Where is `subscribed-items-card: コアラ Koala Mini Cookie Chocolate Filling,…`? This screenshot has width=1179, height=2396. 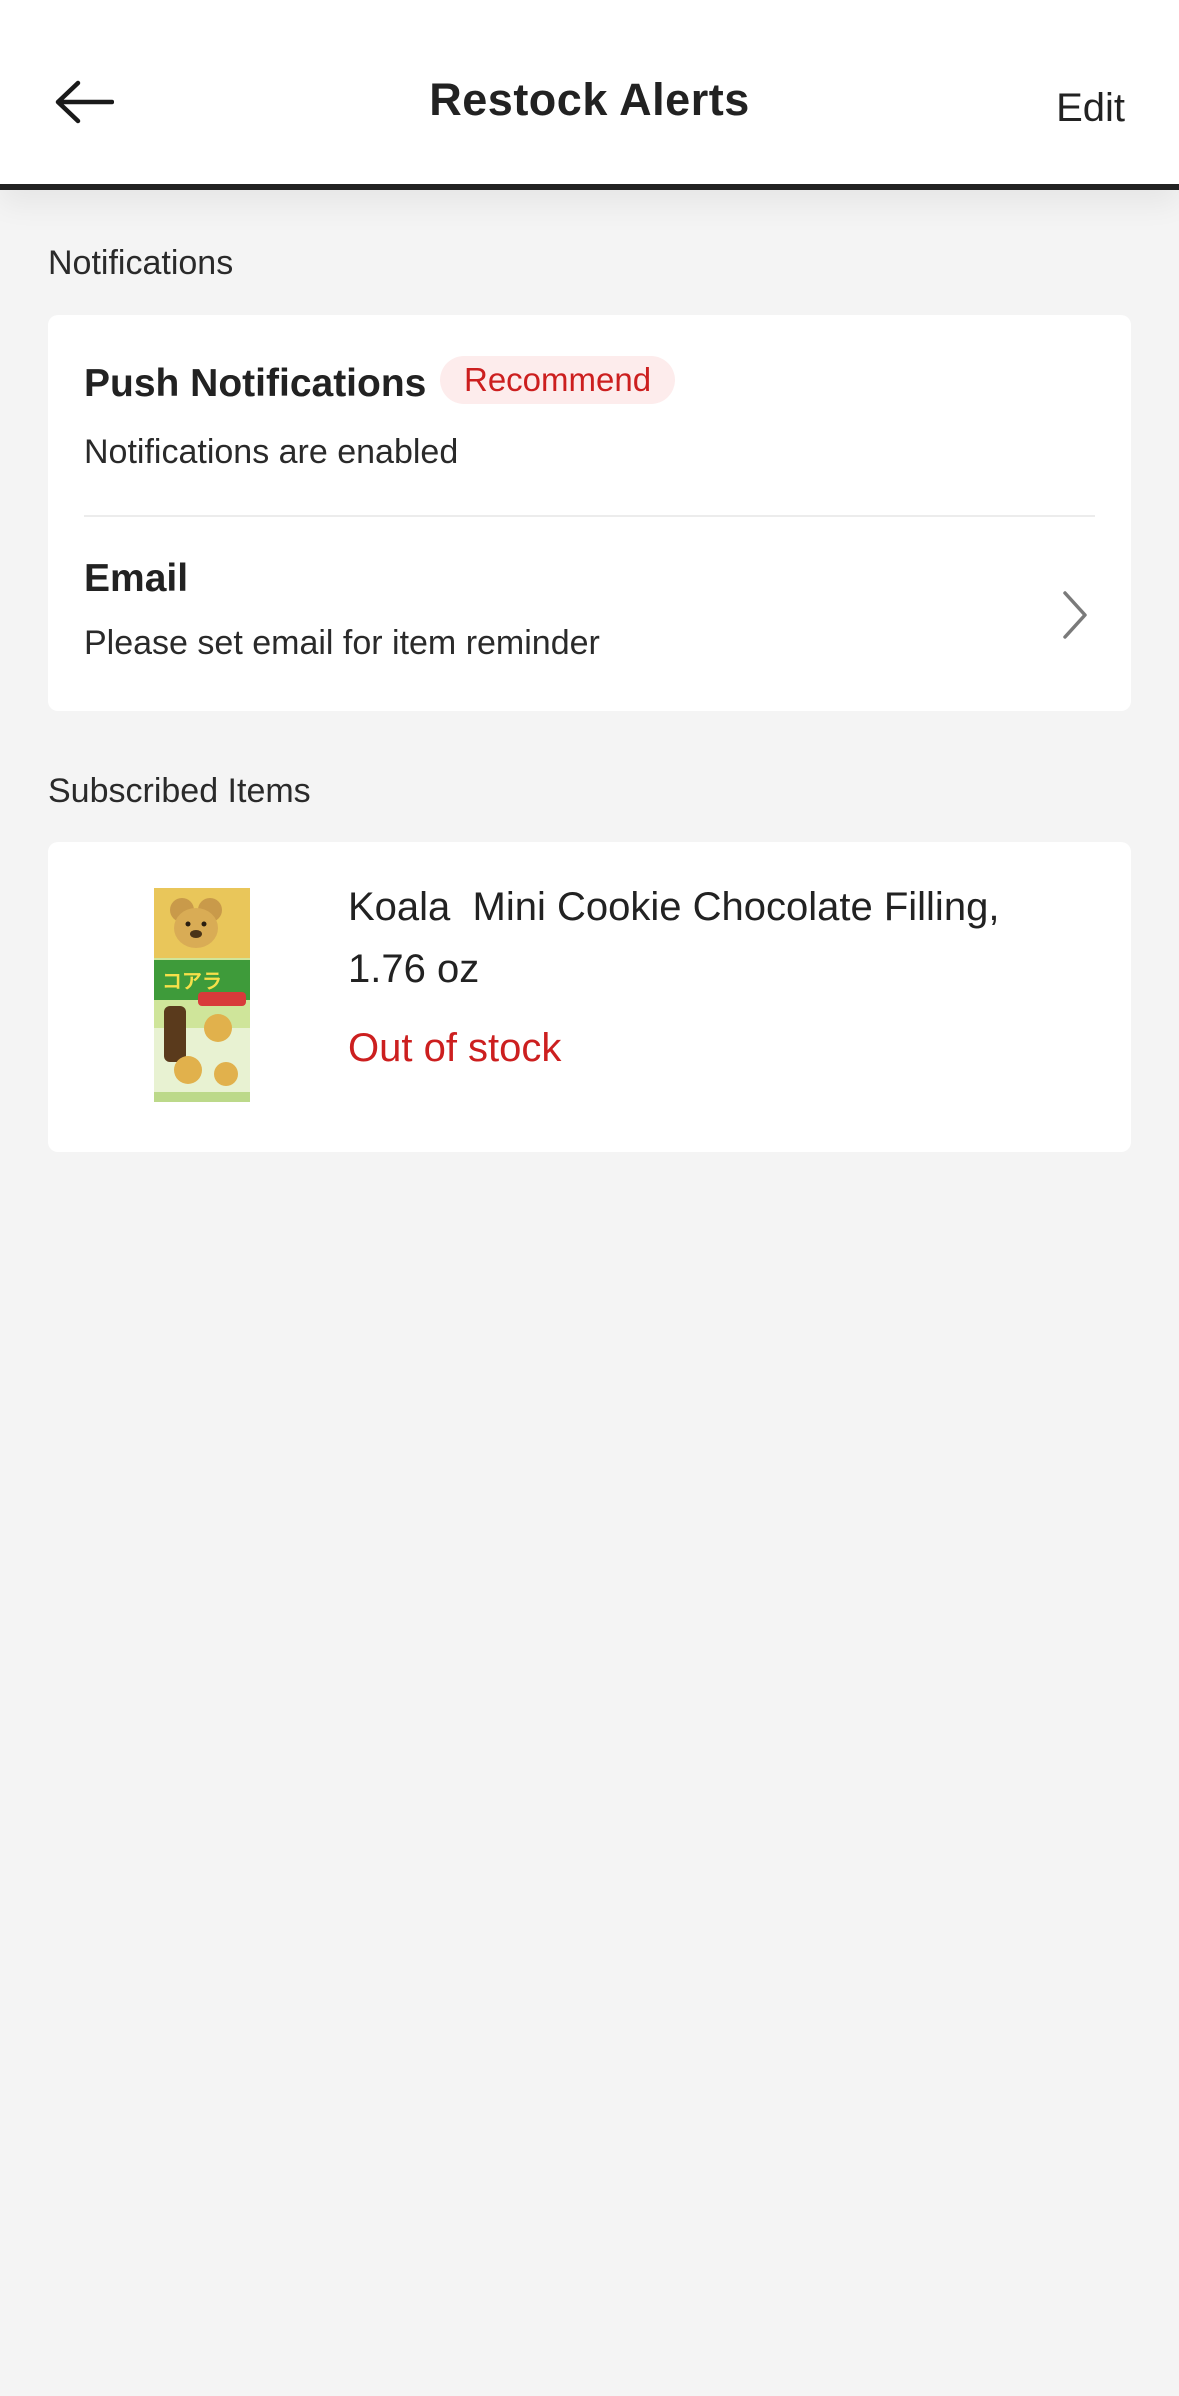
subscribed-items-card: コアラ Koala Mini Cookie Chocolate Filling,… is located at coordinates (589, 997).